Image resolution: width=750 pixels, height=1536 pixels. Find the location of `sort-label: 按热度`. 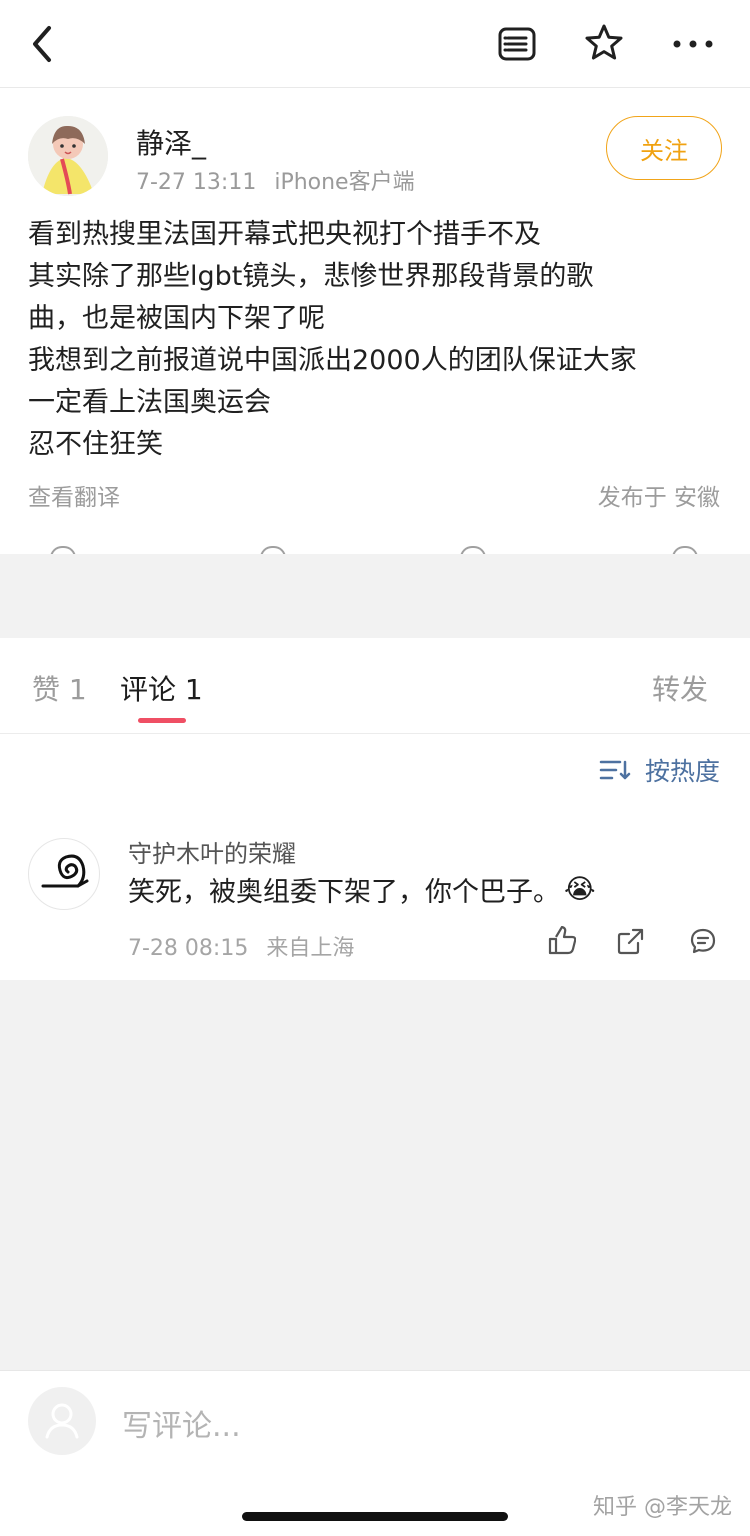

sort-label: 按热度 is located at coordinates (682, 771).